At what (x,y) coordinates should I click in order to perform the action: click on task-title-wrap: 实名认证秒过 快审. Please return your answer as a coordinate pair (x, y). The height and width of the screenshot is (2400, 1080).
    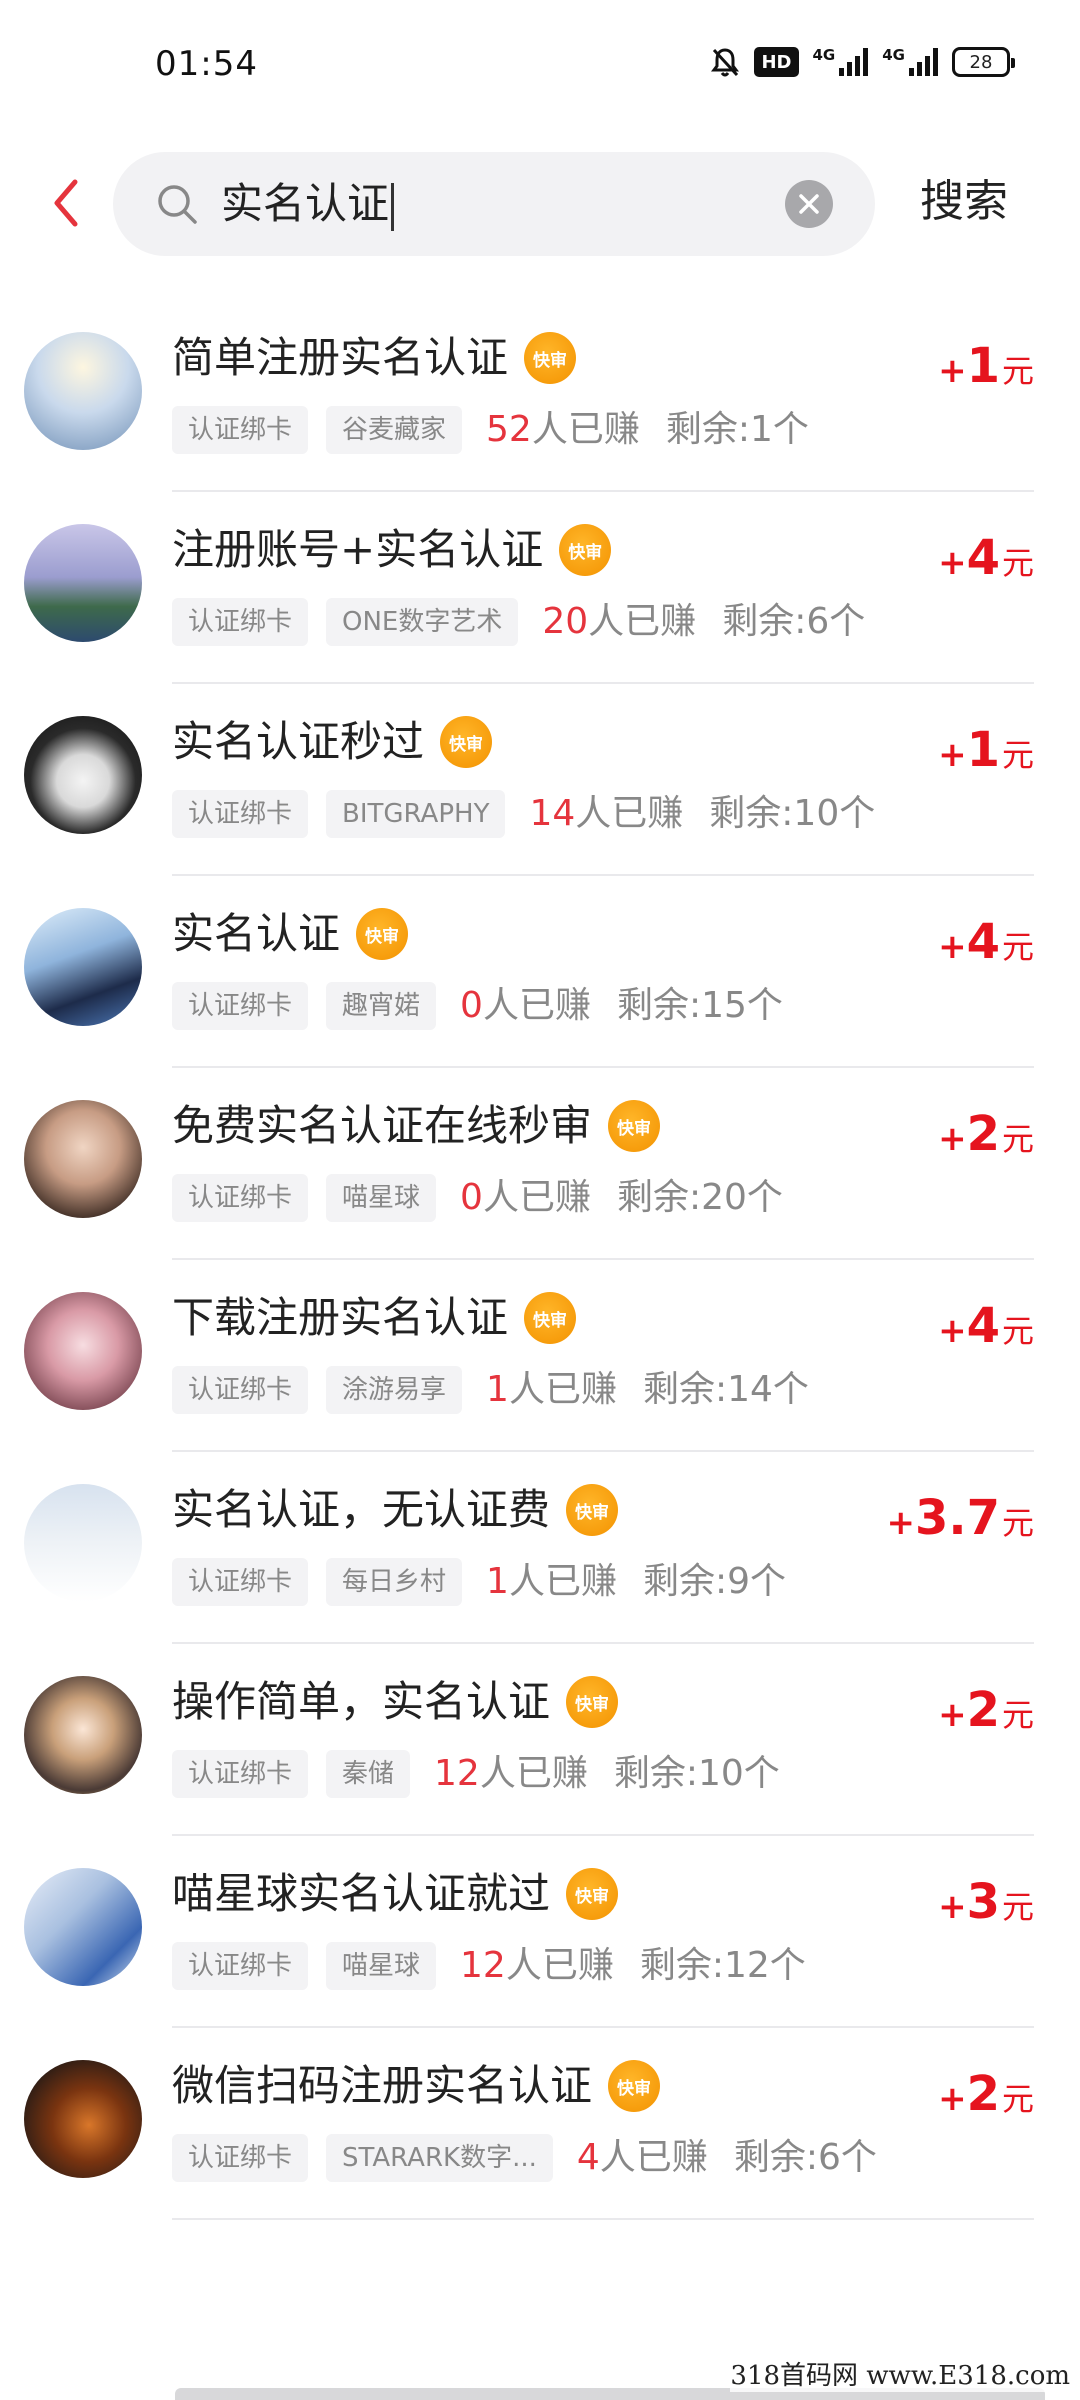
    Looking at the image, I should click on (332, 742).